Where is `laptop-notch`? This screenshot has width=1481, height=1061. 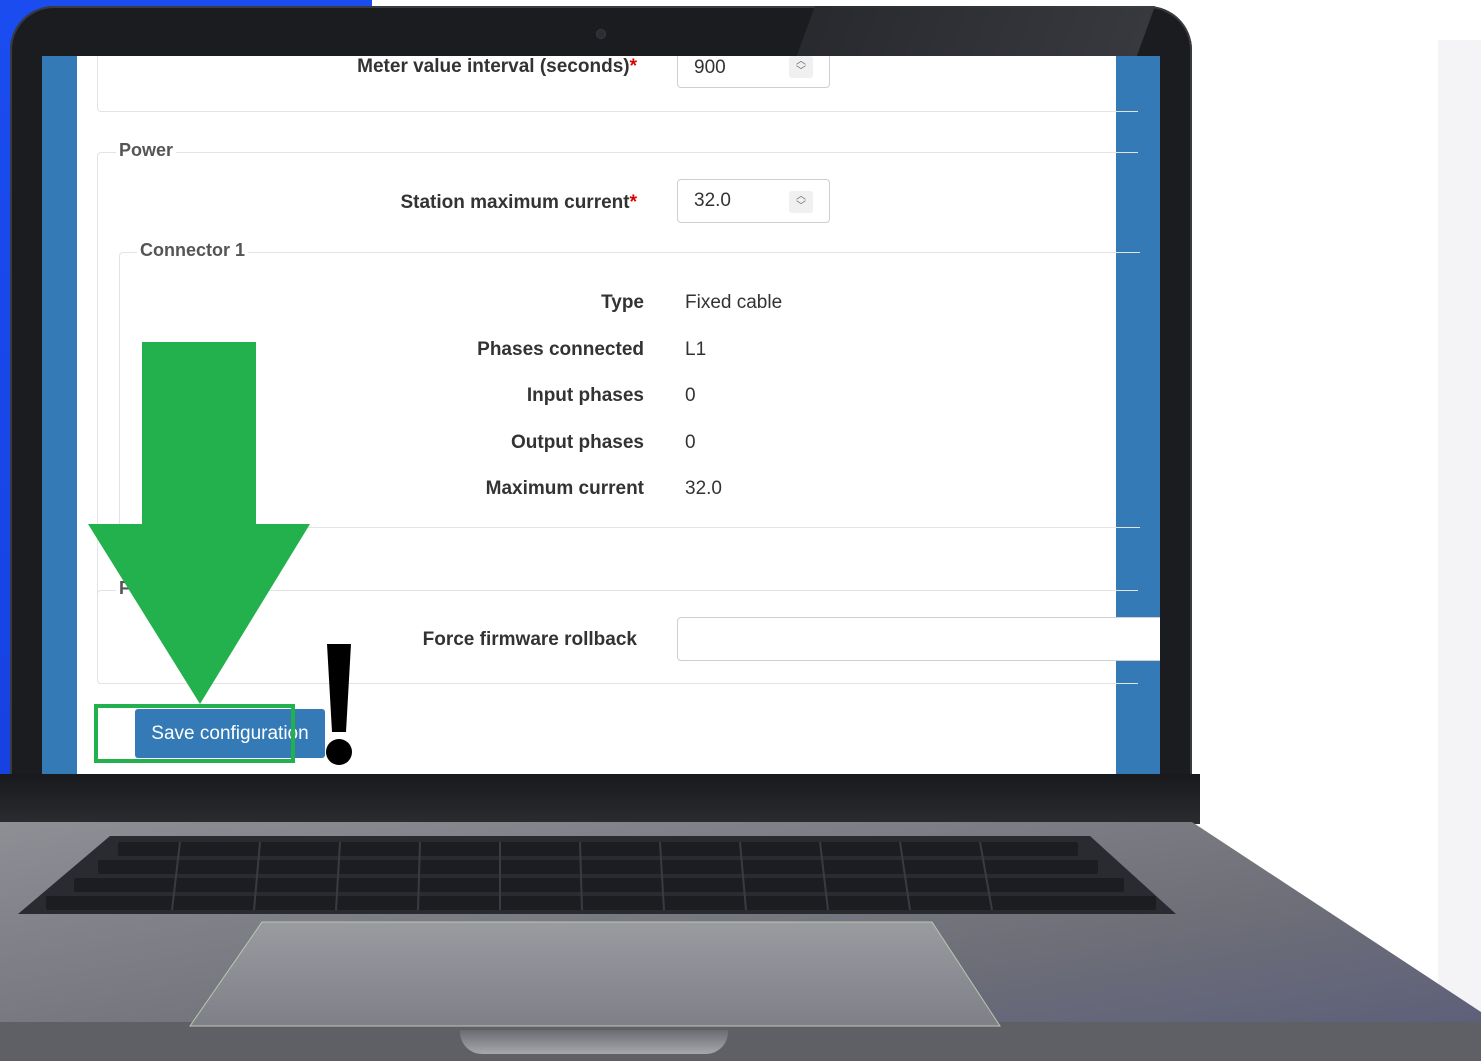 laptop-notch is located at coordinates (594, 1042).